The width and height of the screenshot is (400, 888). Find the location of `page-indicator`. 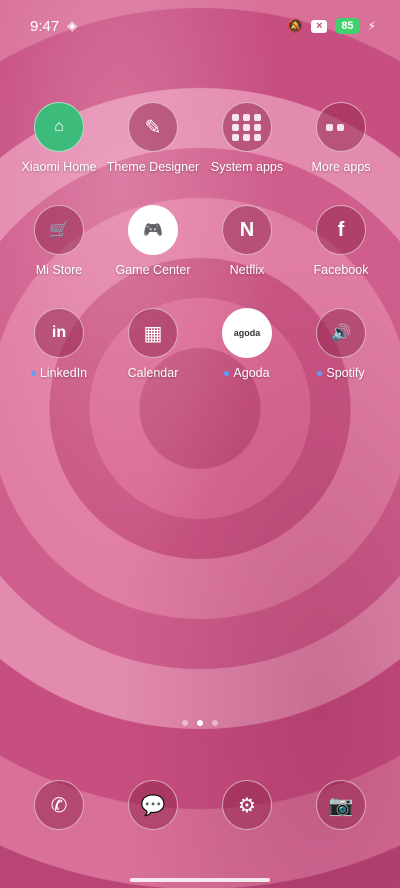

page-indicator is located at coordinates (200, 723).